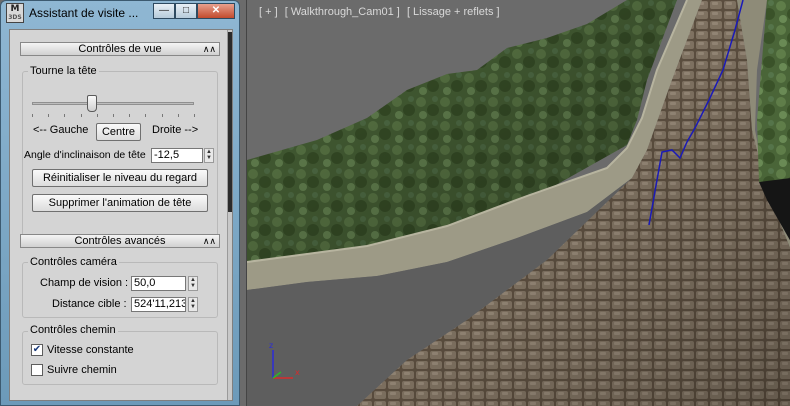  Describe the element at coordinates (277, 375) in the screenshot. I see `y-axis-line` at that location.